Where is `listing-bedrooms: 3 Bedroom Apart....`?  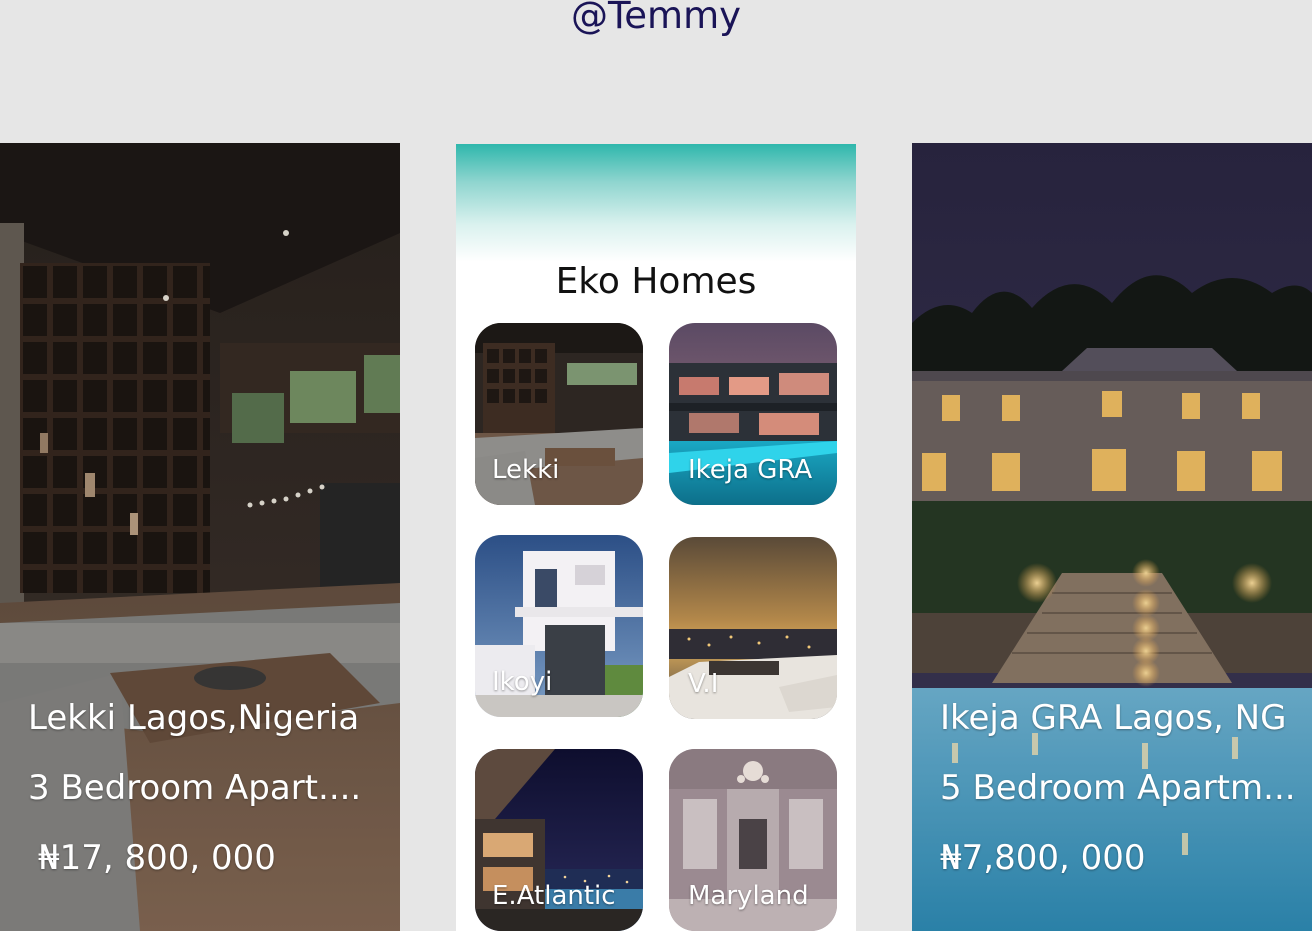 listing-bedrooms: 3 Bedroom Apart.... is located at coordinates (195, 788).